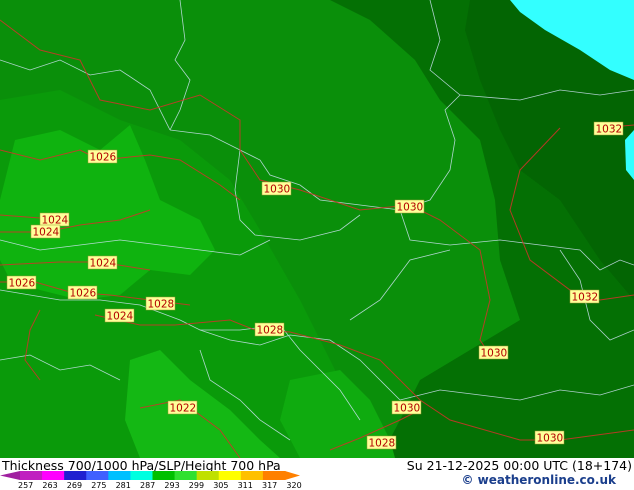 This screenshot has height=490, width=634. I want to click on legend-arrow-left, so click(10, 475).